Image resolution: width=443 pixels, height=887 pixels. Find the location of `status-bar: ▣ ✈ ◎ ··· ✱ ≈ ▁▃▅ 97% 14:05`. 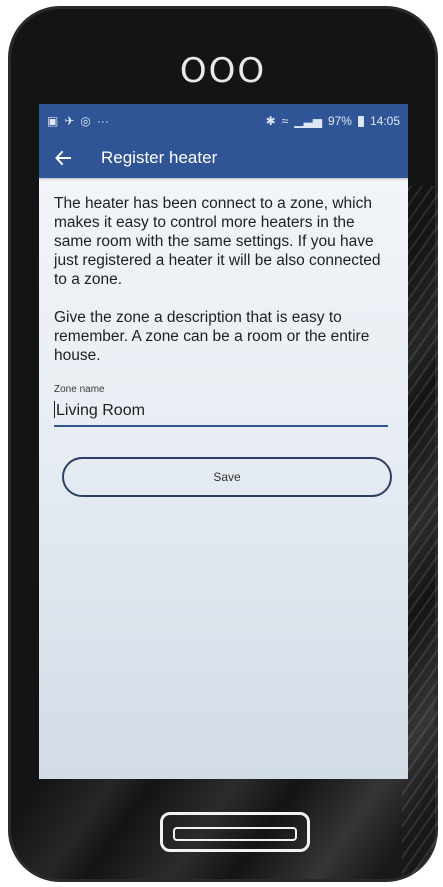

status-bar: ▣ ✈ ◎ ··· ✱ ≈ ▁▃▅ 97% 14:05 is located at coordinates (223, 121).